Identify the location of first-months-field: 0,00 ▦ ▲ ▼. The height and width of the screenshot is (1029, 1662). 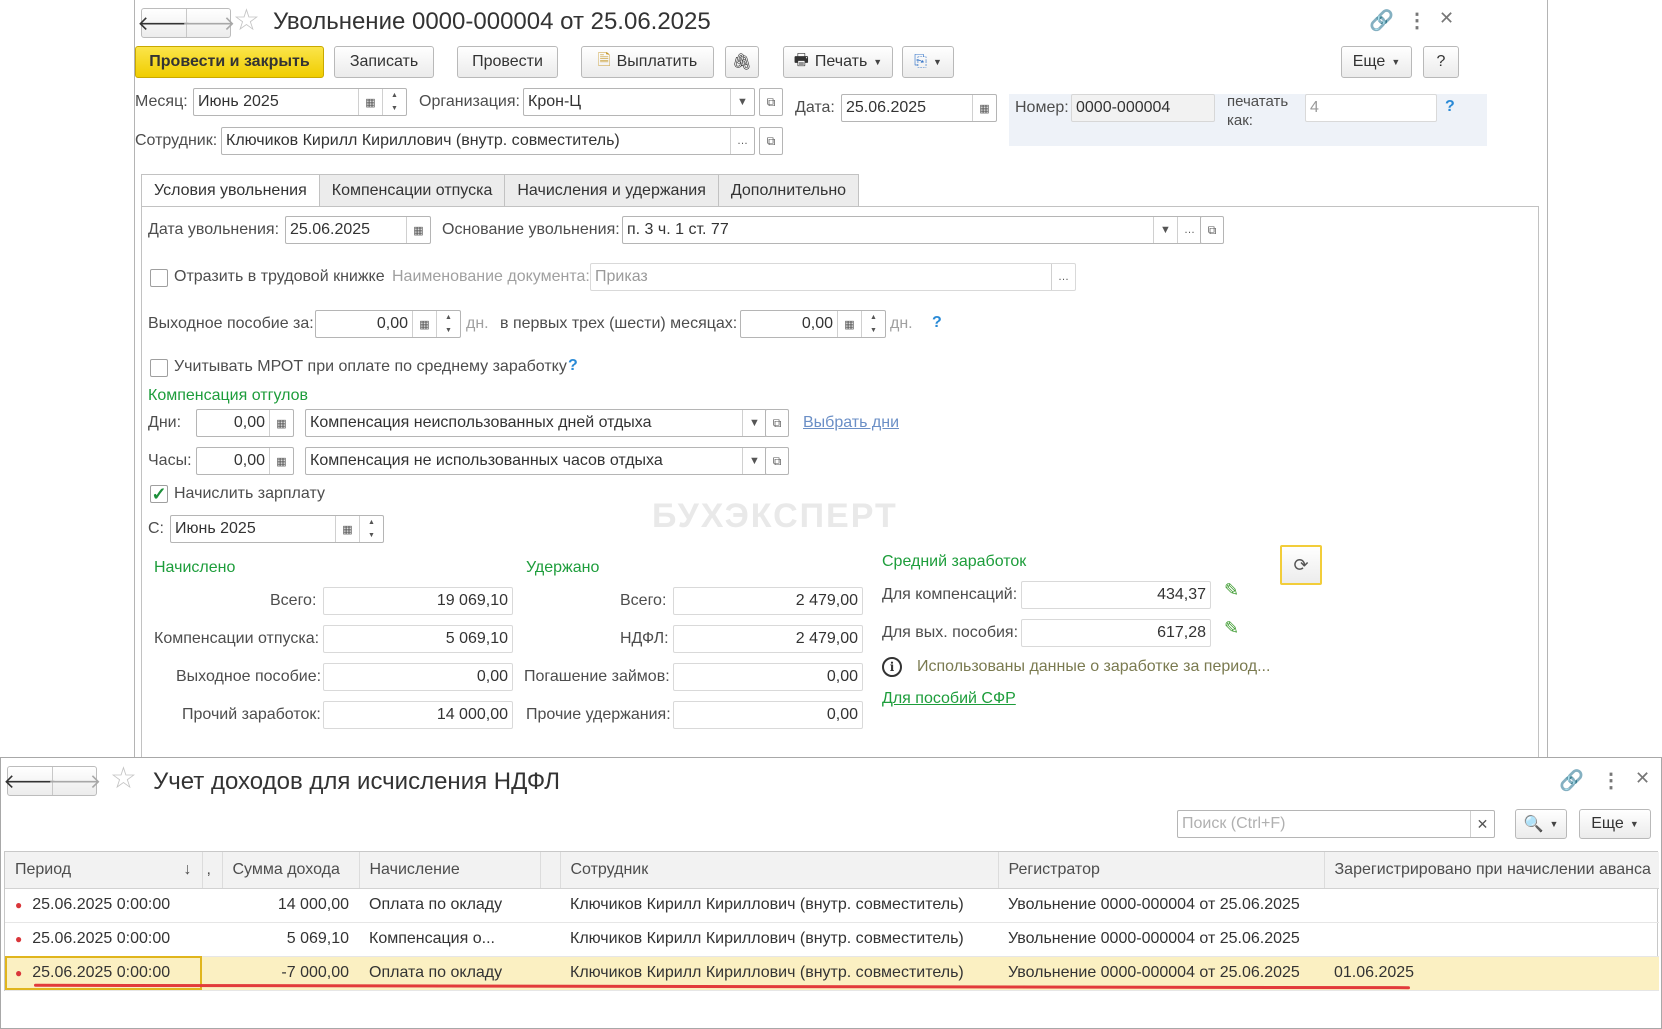
(813, 324).